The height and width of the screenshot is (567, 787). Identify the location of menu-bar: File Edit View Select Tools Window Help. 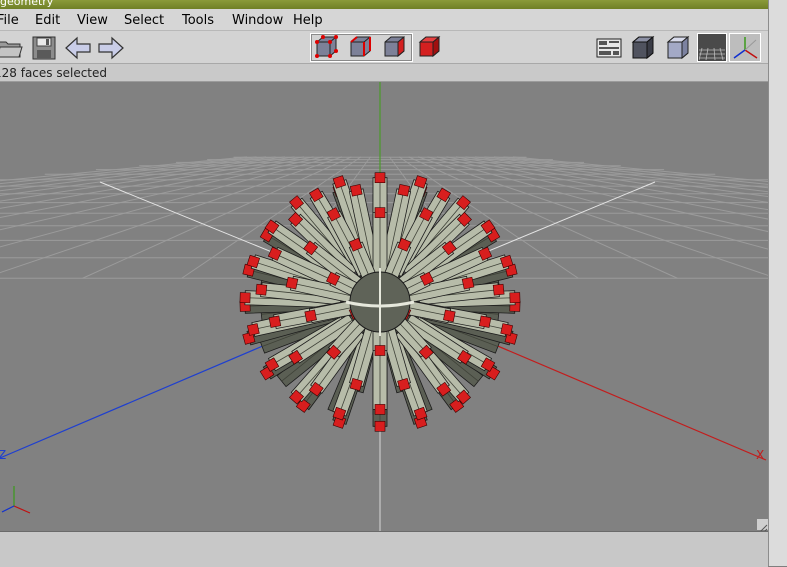
(384, 20).